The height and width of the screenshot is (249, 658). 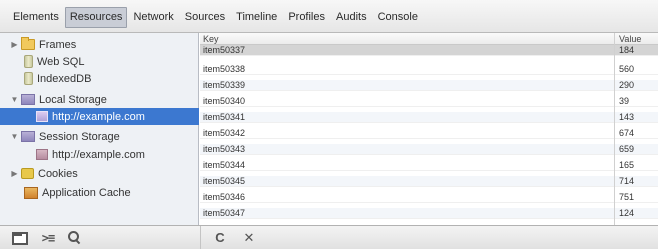 What do you see at coordinates (429, 101) in the screenshot?
I see `table-row: item50340 39` at bounding box center [429, 101].